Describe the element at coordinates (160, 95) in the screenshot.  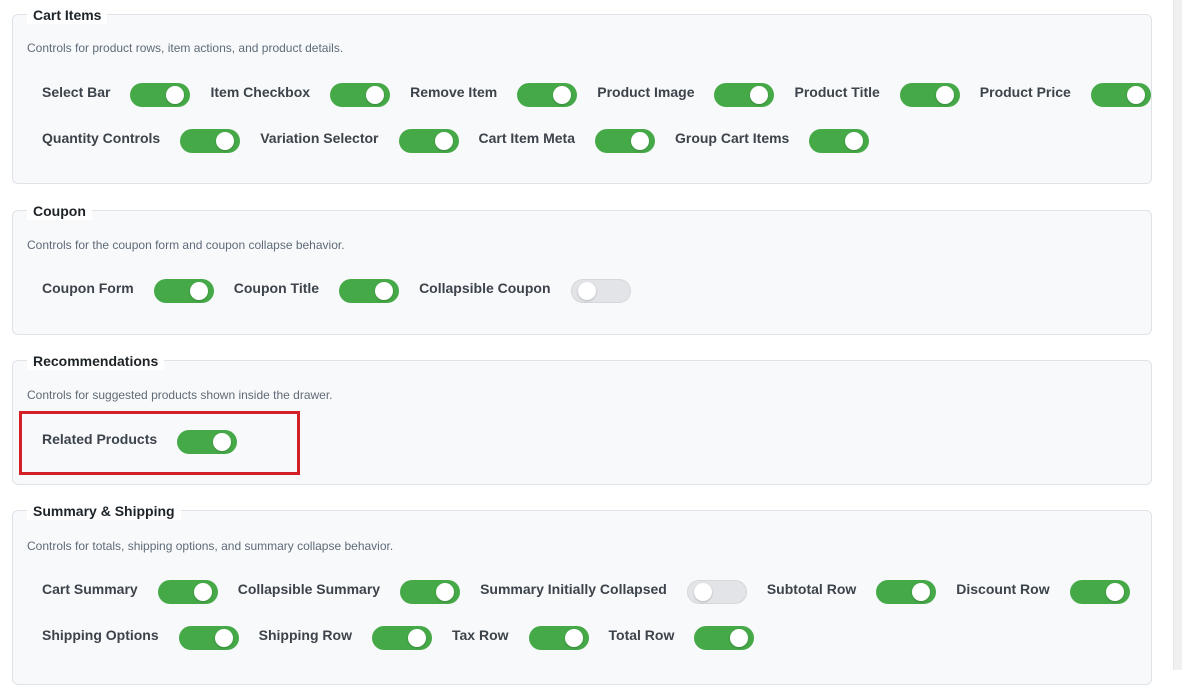
I see `select-bar-toggle` at that location.